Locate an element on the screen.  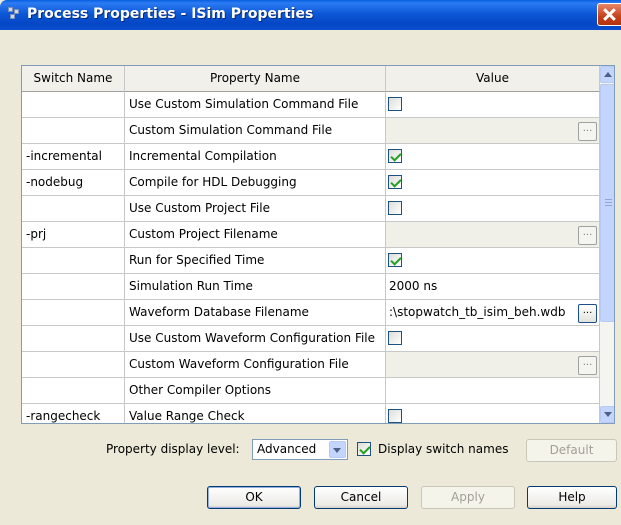
chevron-down-icon is located at coordinates (337, 449).